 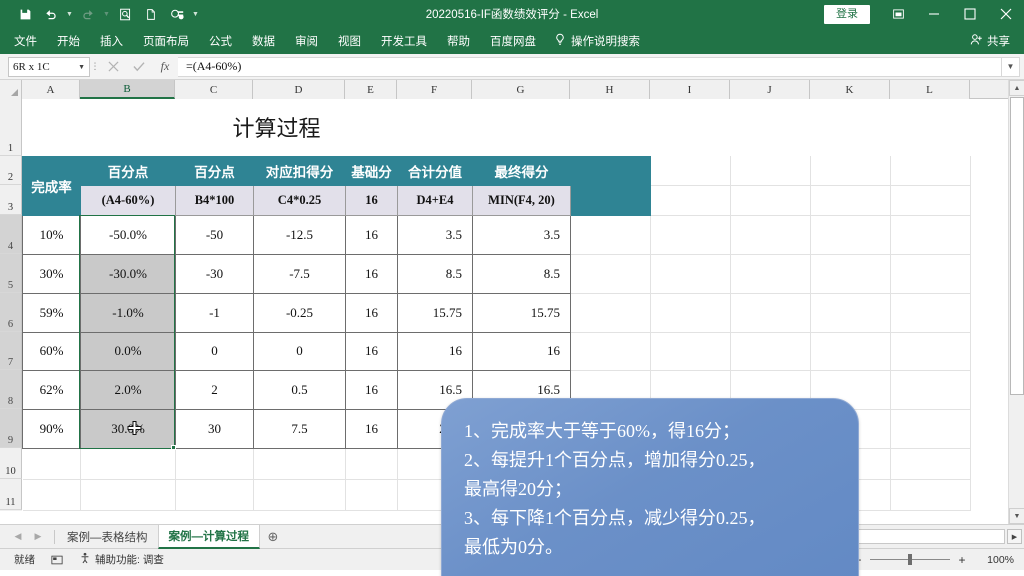 What do you see at coordinates (214, 200) in the screenshot?
I see `subheader-cell-c: B4*100` at bounding box center [214, 200].